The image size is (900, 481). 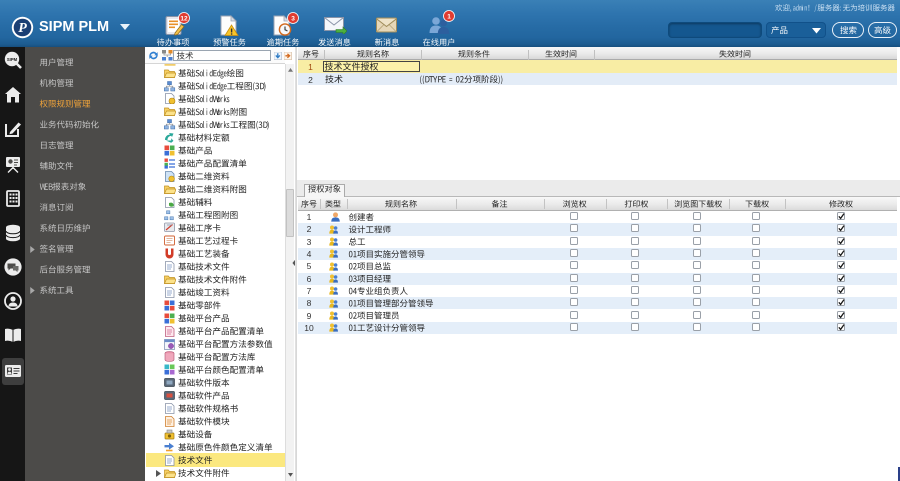 I want to click on svg-text: 12, so click(x=184, y=18).